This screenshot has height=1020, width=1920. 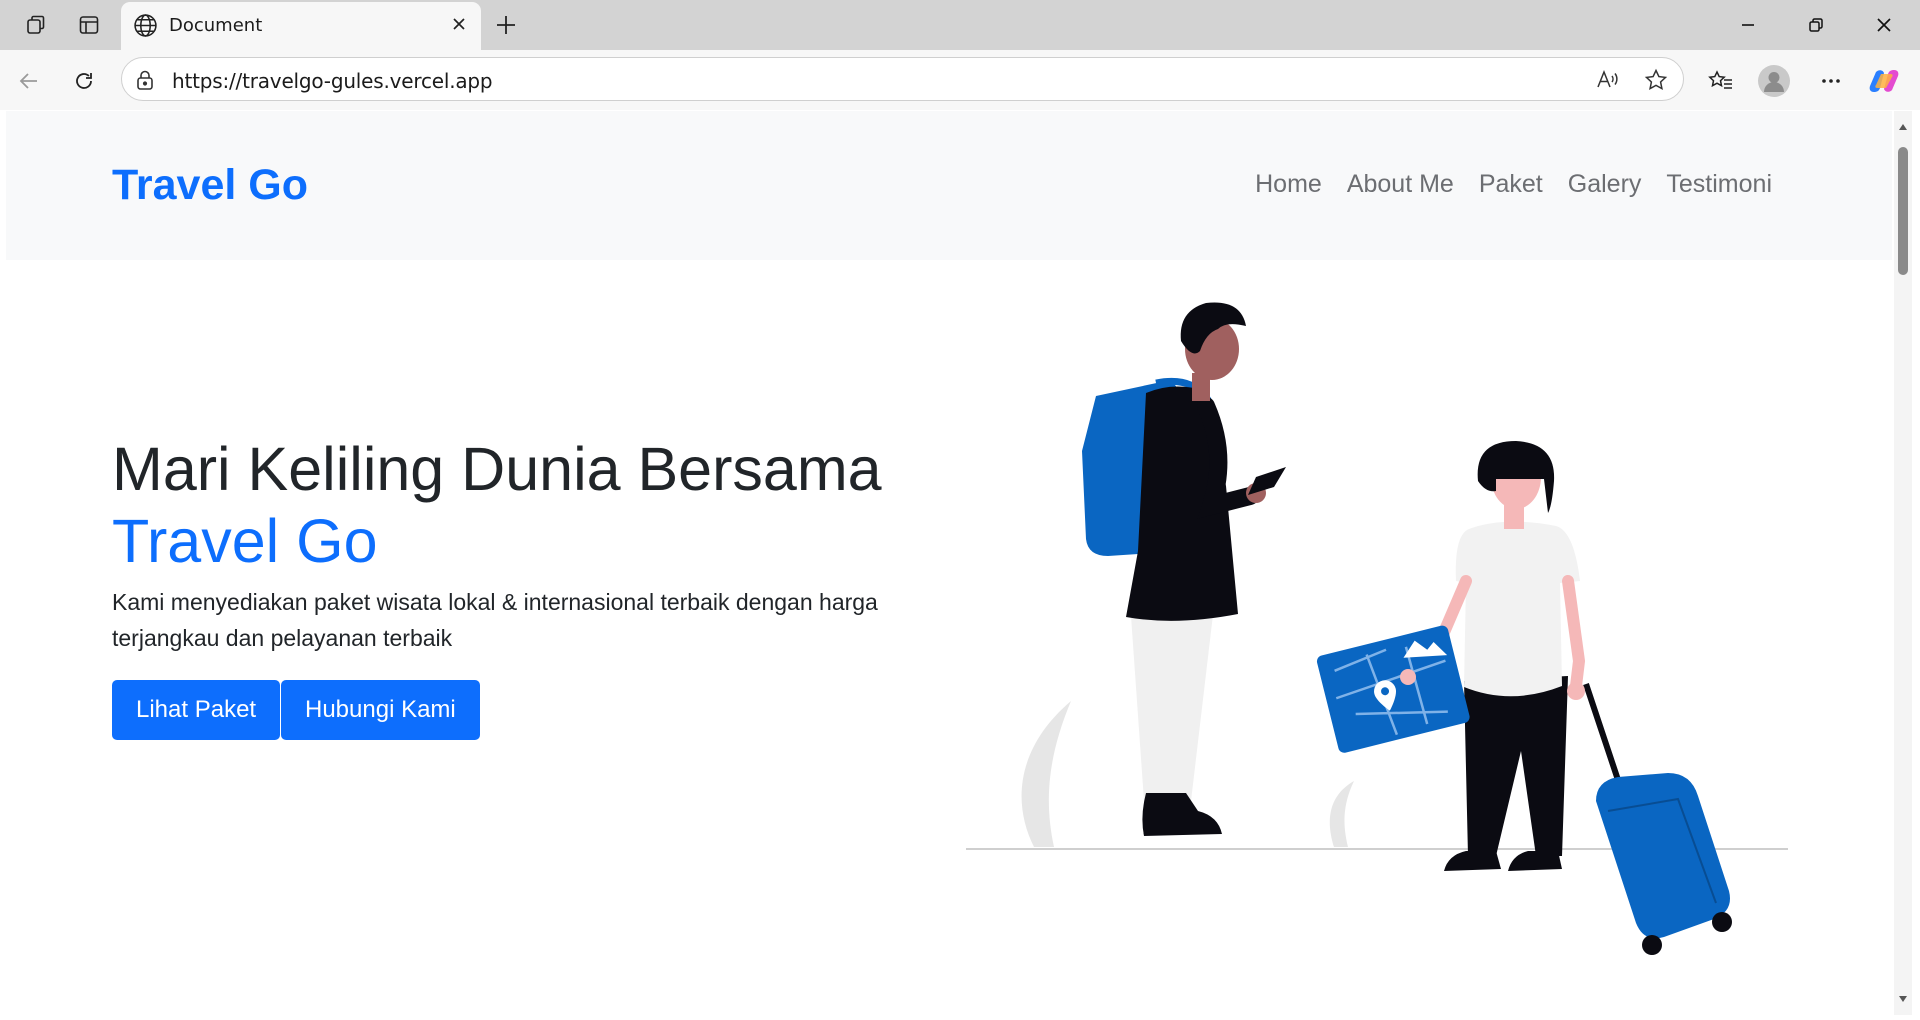 I want to click on hero-title-highlight: Travel Go, so click(x=245, y=541).